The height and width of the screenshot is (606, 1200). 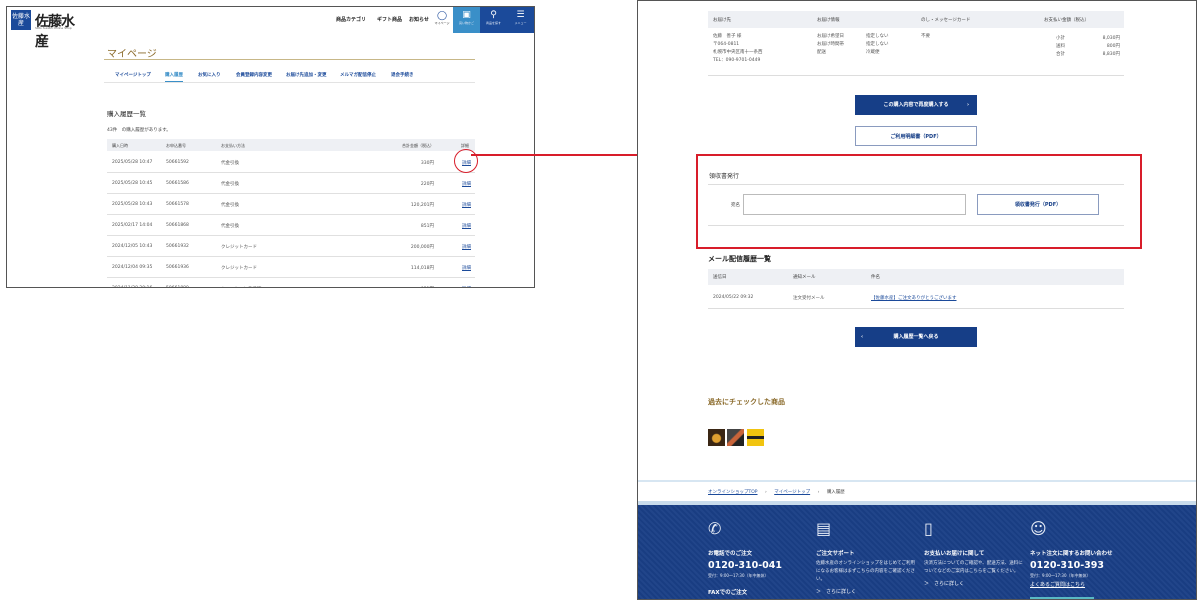 I want to click on highlight-circle, so click(x=466, y=161).